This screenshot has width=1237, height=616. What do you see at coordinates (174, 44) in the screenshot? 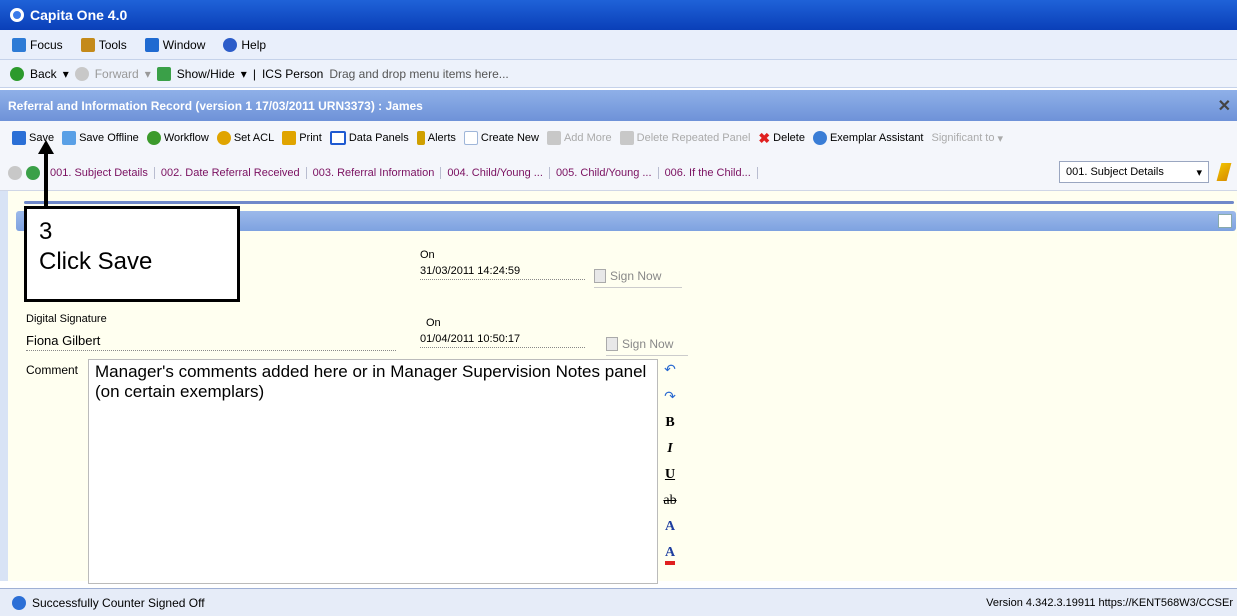
I see `menu-window: Window` at bounding box center [174, 44].